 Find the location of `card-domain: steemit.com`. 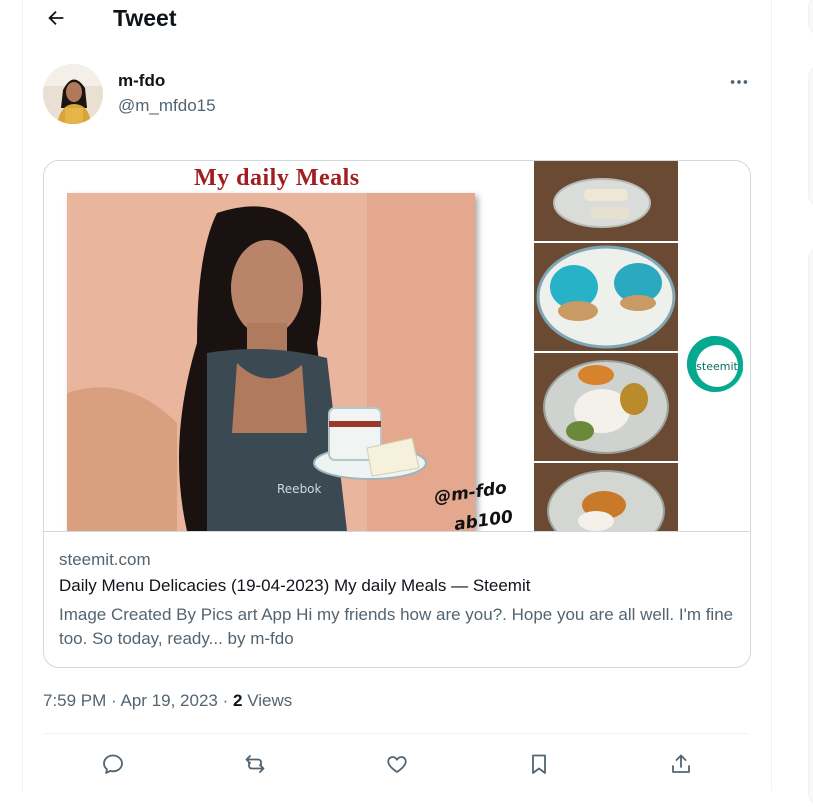

card-domain: steemit.com is located at coordinates (105, 559).